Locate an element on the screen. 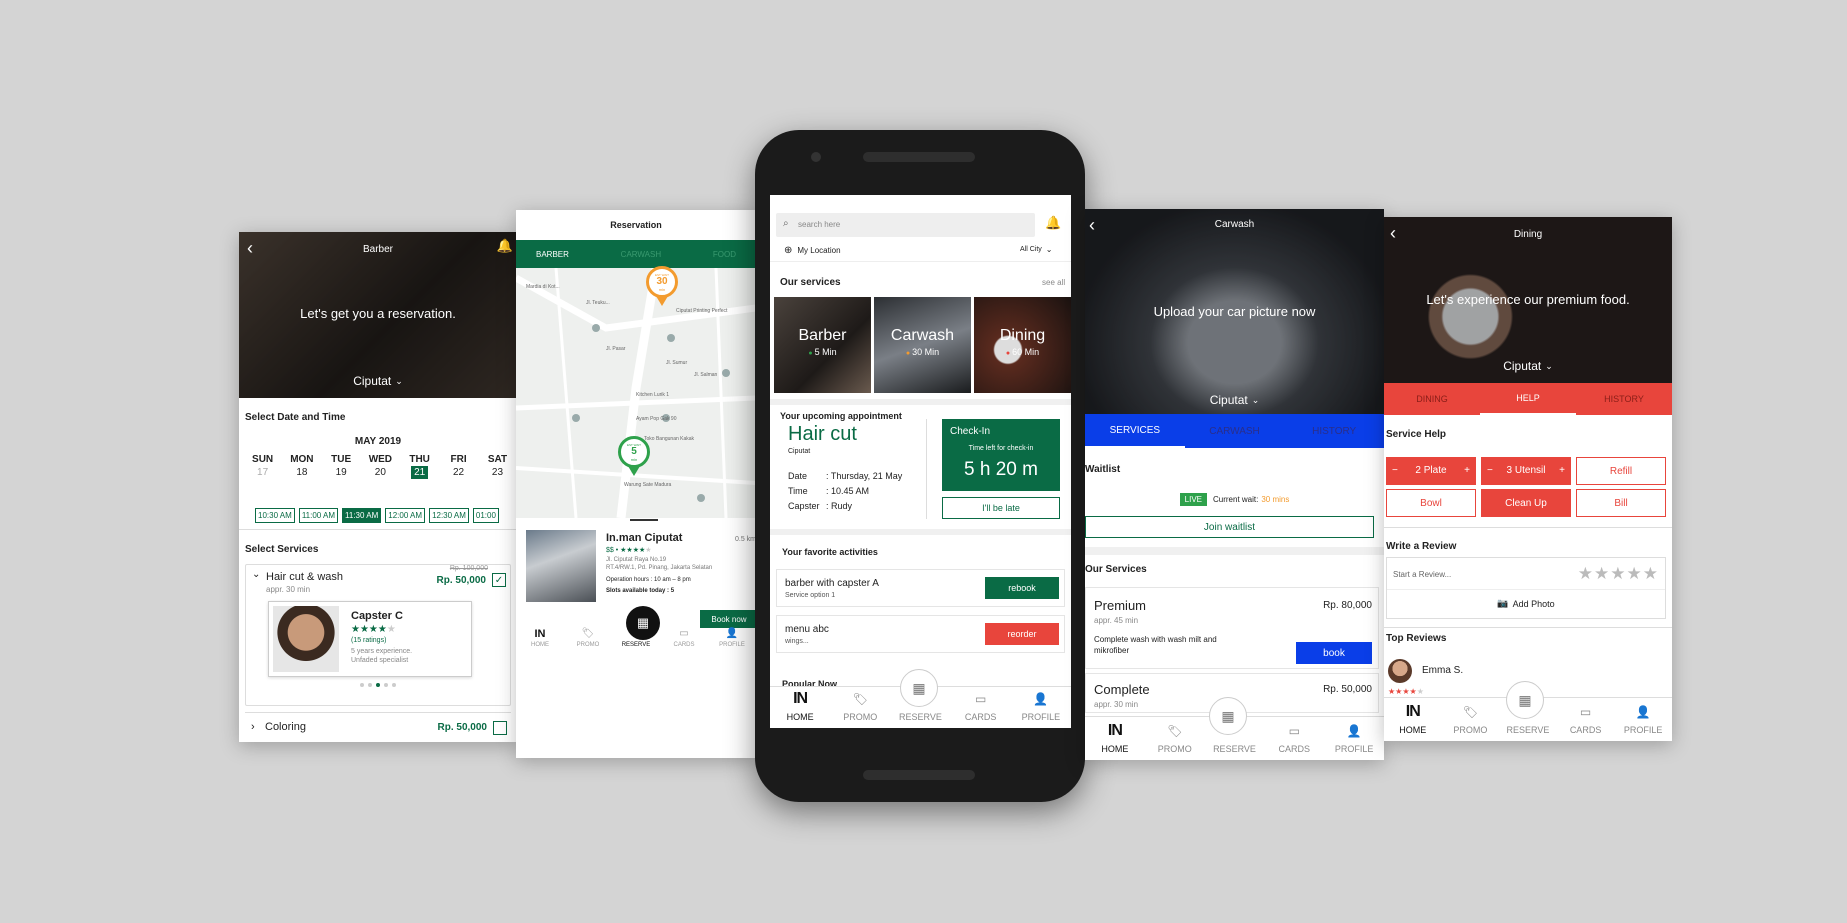 This screenshot has width=1847, height=923. bowl-button: Bowl is located at coordinates (1431, 503).